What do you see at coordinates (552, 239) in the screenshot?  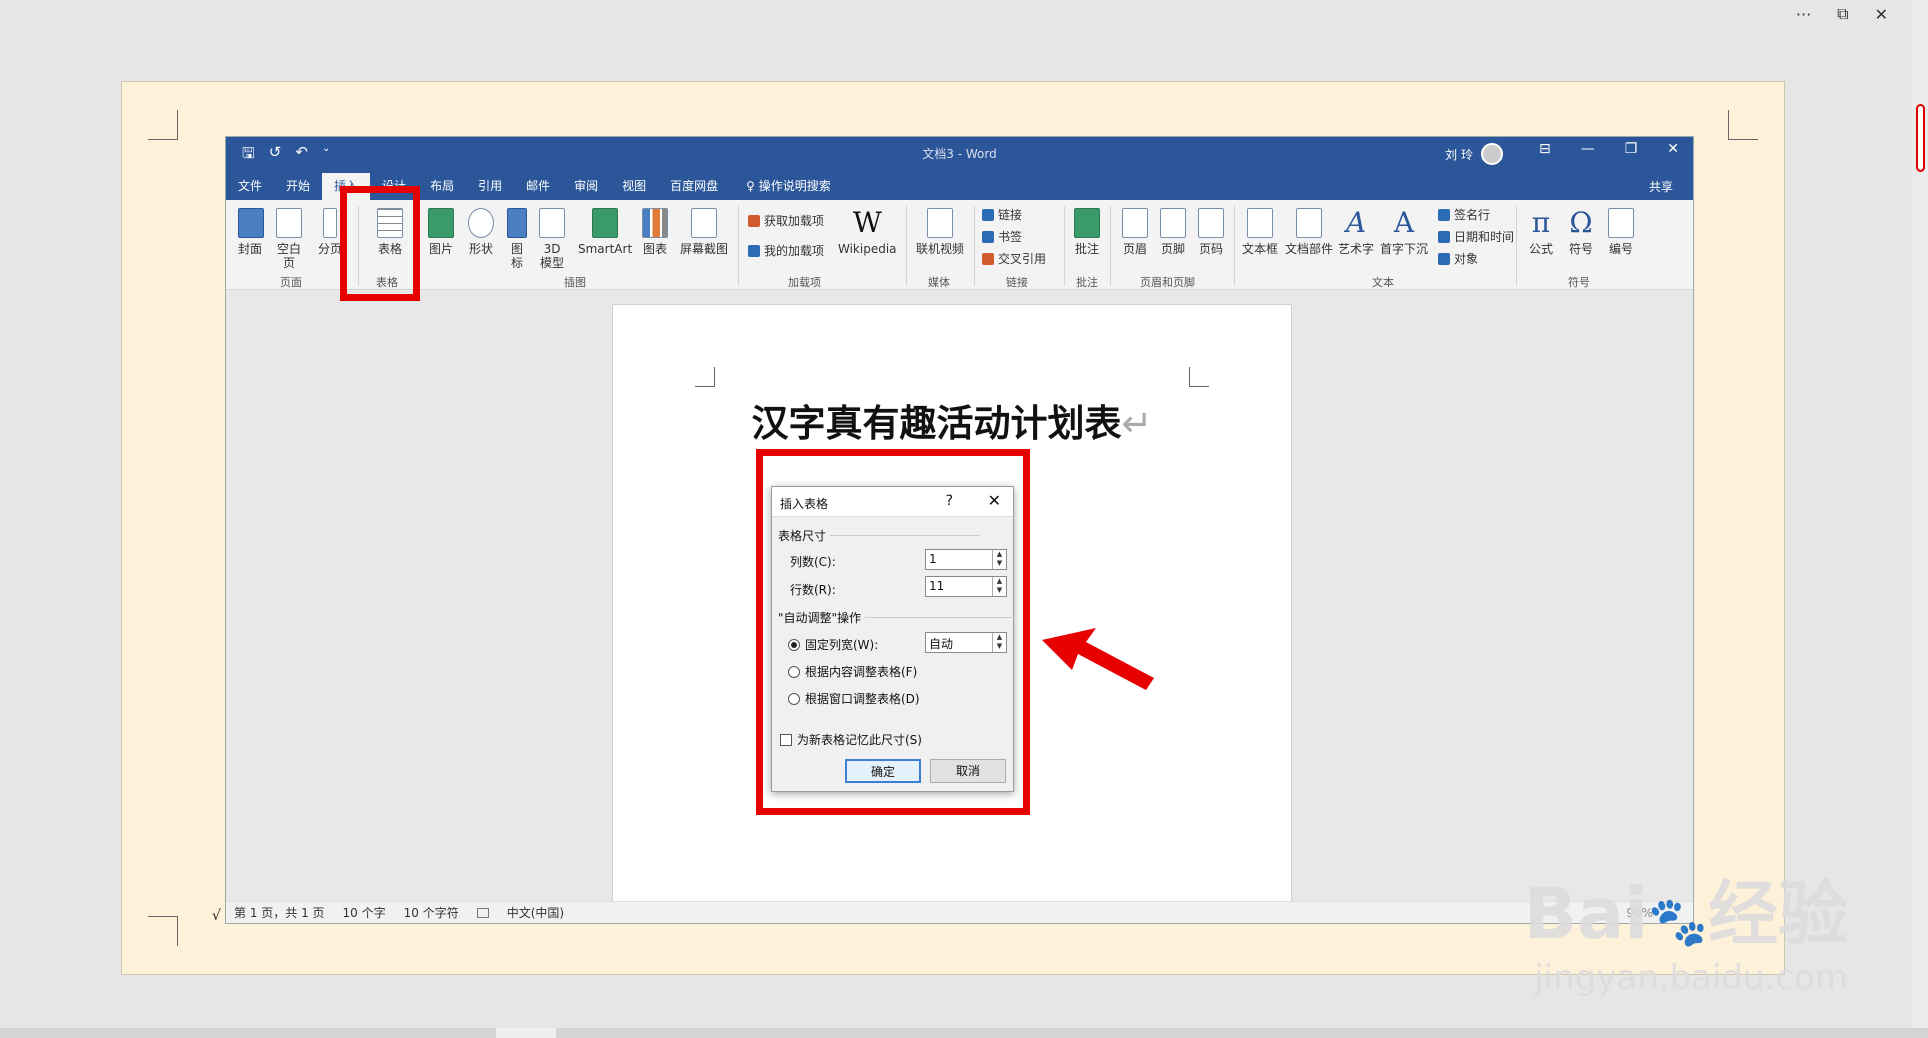 I see `3d-models-button: 3D 模型` at bounding box center [552, 239].